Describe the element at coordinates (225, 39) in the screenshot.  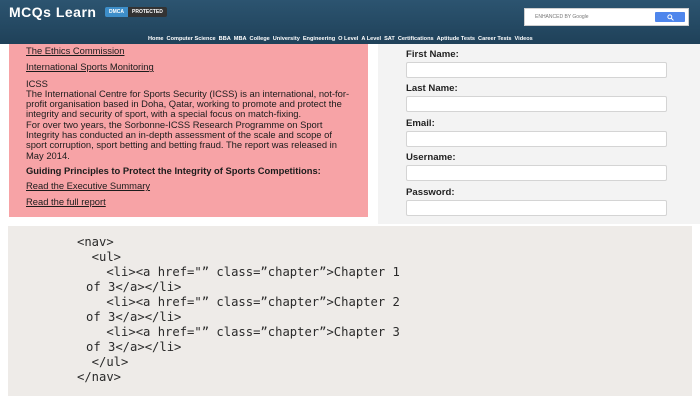
I see `nav-item-bba: BBA` at that location.